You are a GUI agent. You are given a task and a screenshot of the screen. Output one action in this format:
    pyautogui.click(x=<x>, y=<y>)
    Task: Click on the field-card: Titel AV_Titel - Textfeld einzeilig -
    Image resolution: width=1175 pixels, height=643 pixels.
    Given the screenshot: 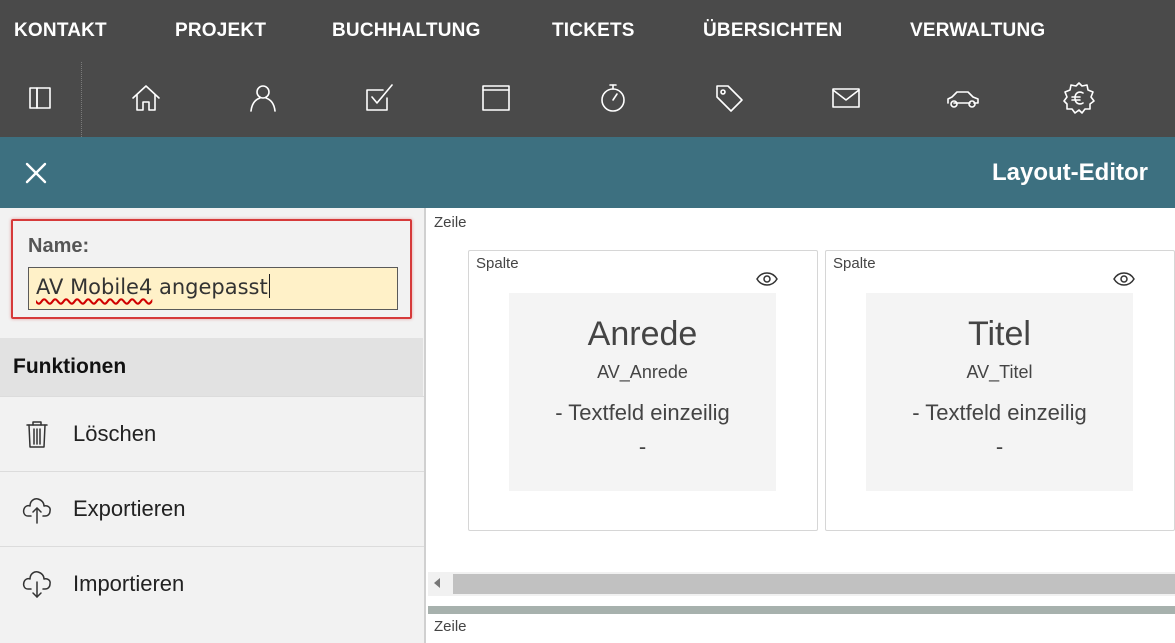 What is the action you would take?
    pyautogui.click(x=999, y=392)
    